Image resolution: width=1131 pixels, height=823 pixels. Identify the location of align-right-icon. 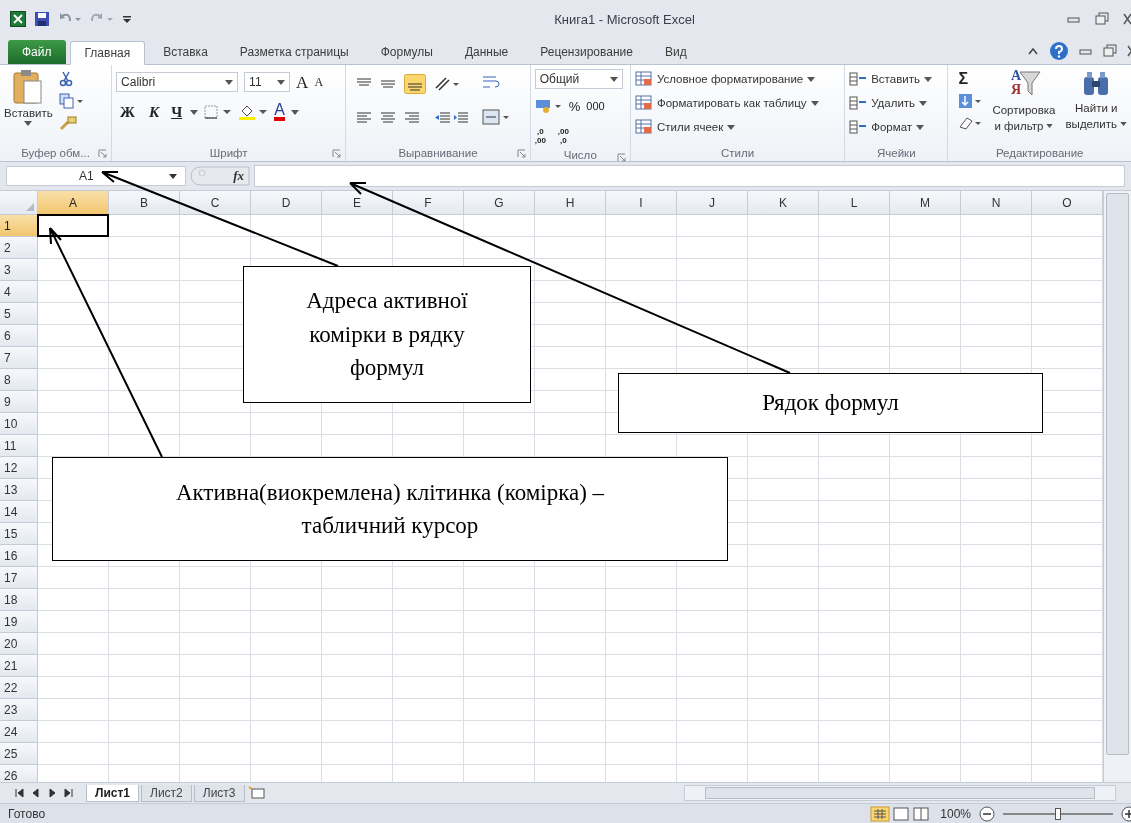
(412, 118).